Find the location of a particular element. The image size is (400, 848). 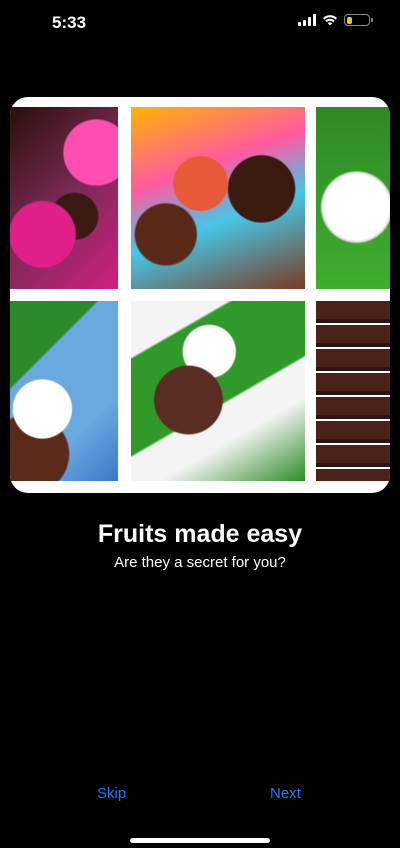

next-button: Next is located at coordinates (285, 793).